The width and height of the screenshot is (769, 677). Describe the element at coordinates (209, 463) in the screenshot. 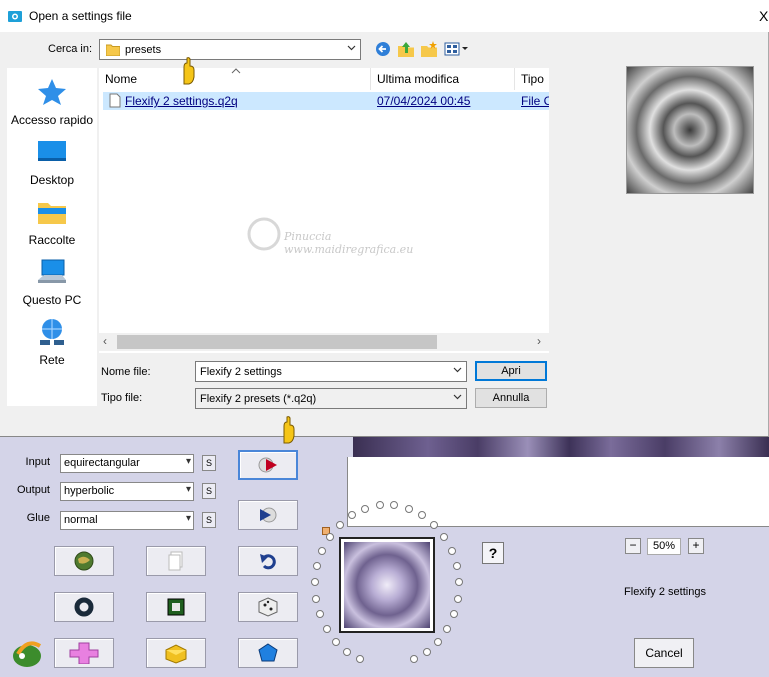

I see `input-s-button: S` at that location.